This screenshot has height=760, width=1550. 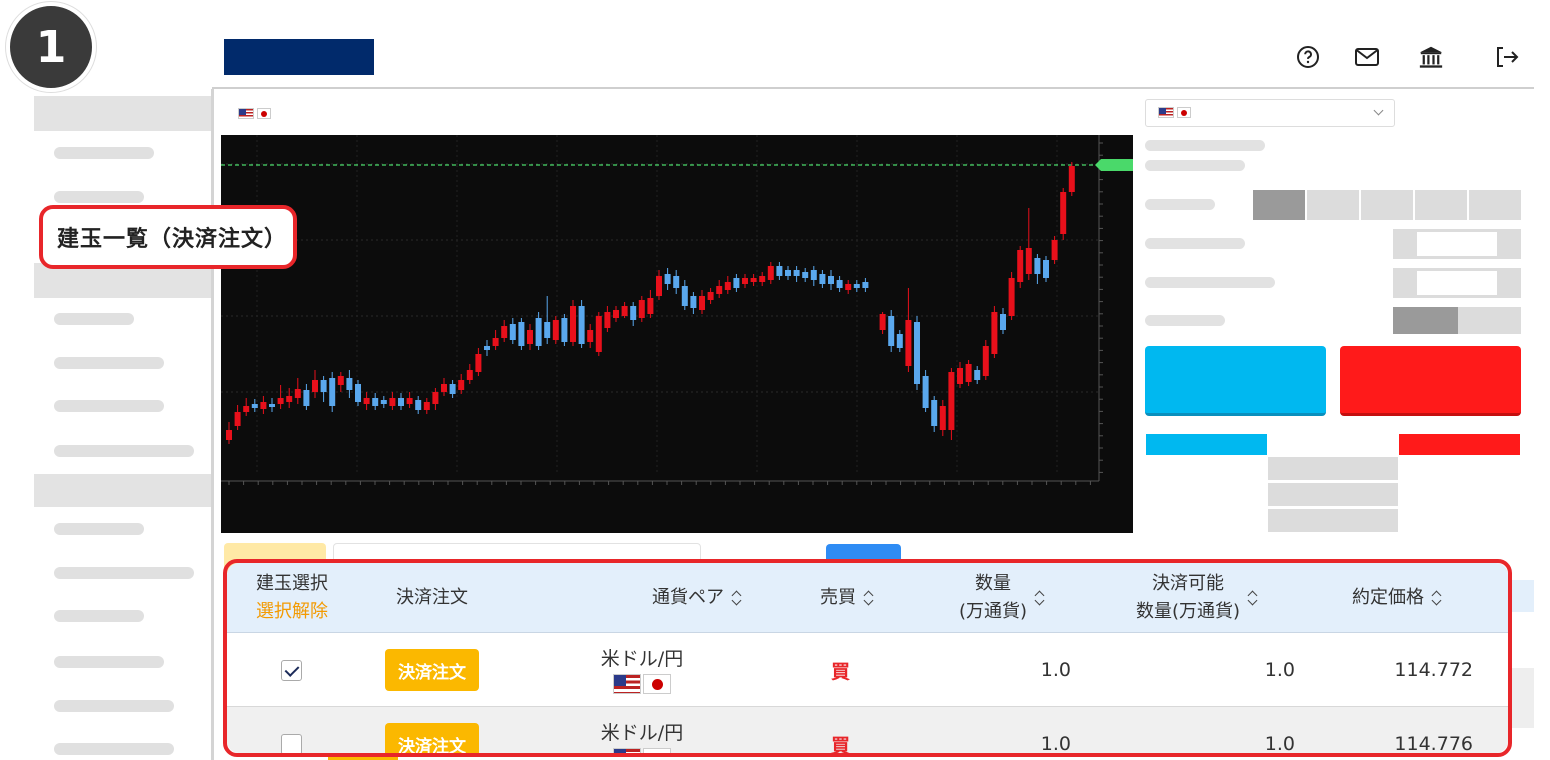 What do you see at coordinates (1378, 110) in the screenshot?
I see `chevron-down-icon` at bounding box center [1378, 110].